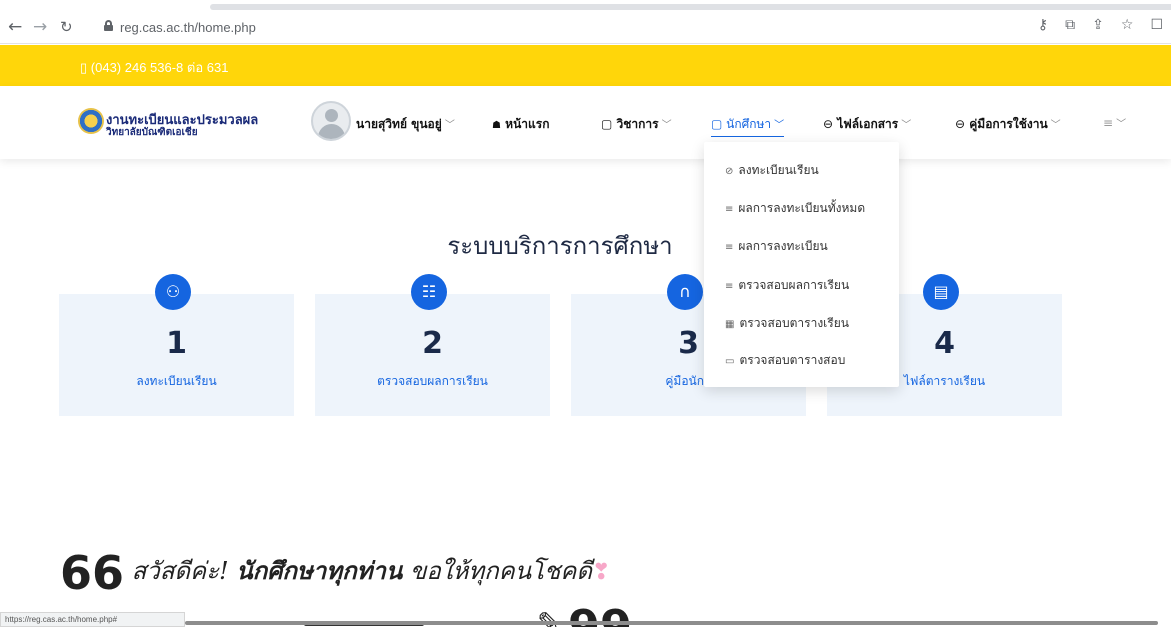  What do you see at coordinates (405, 124) in the screenshot?
I see `user-menu: นายสุวิทย์ ขุนอยู่ ﹀` at bounding box center [405, 124].